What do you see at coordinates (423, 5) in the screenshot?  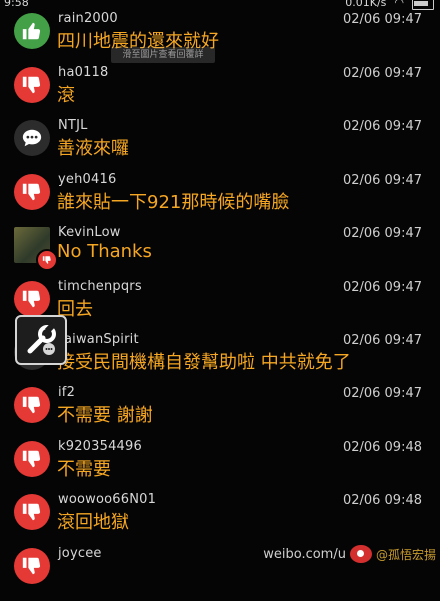 I see `battery-icon` at bounding box center [423, 5].